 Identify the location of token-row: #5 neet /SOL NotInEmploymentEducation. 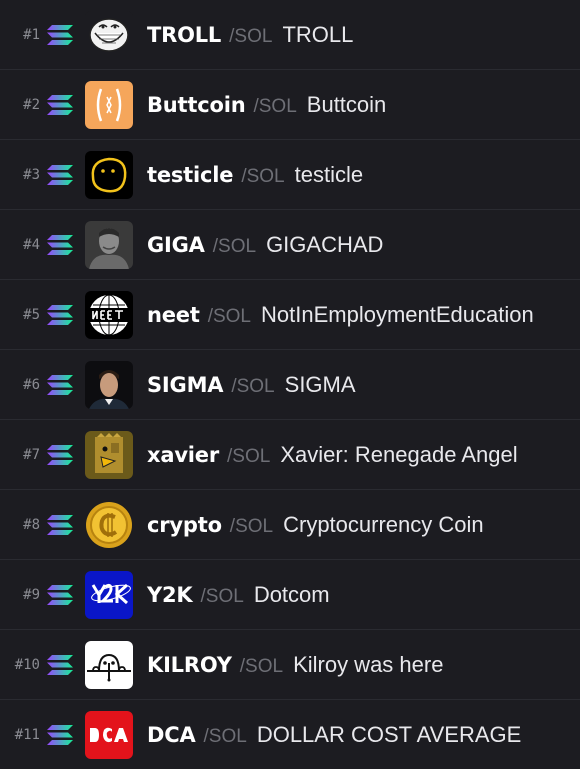
(290, 315).